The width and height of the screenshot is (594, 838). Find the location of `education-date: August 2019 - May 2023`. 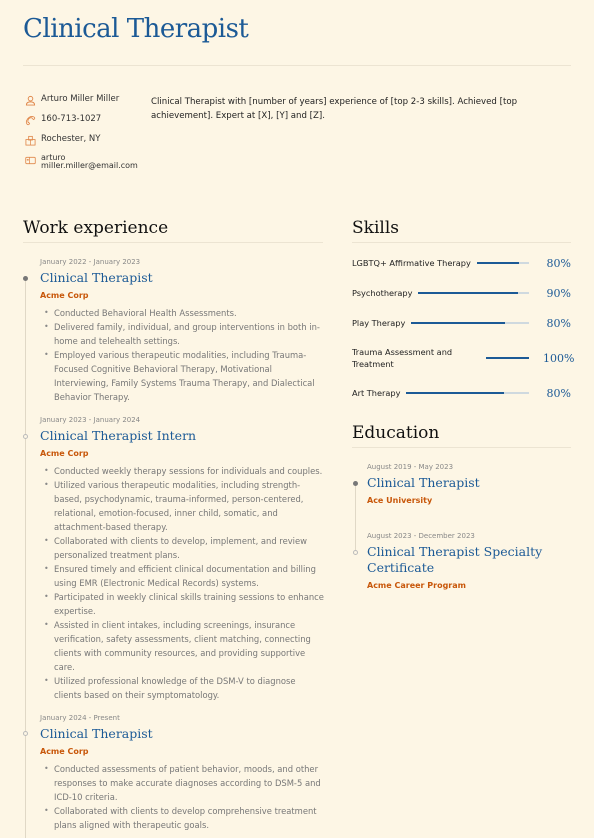

education-date: August 2019 - May 2023 is located at coordinates (410, 467).